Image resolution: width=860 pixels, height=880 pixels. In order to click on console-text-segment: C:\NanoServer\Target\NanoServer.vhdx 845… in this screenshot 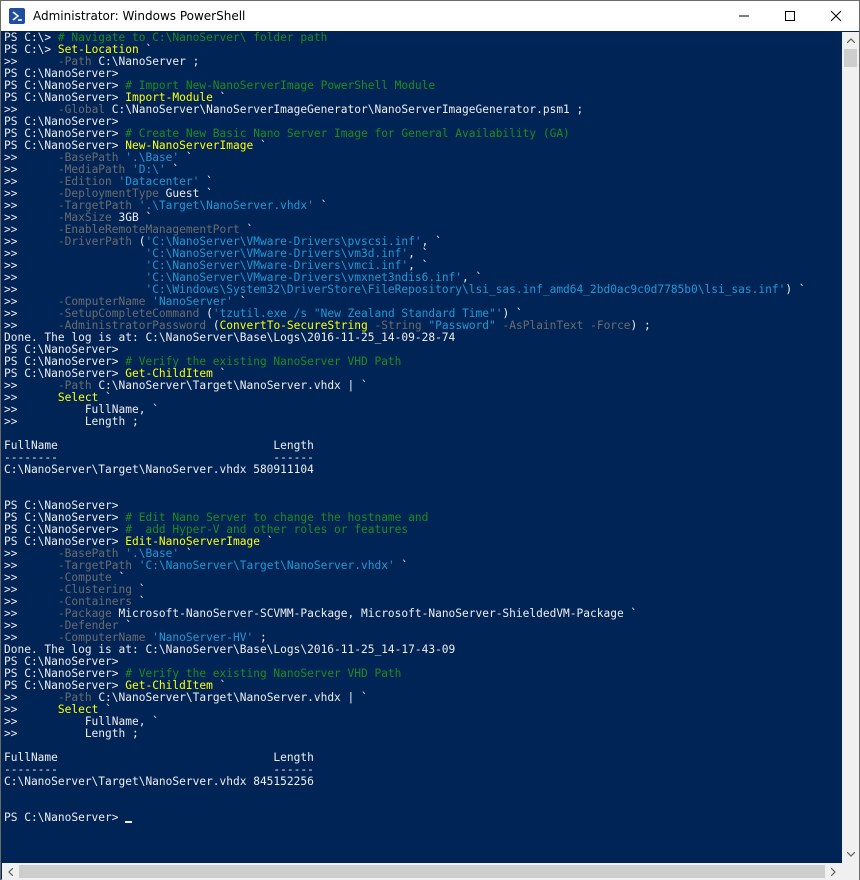, I will do `click(159, 781)`.